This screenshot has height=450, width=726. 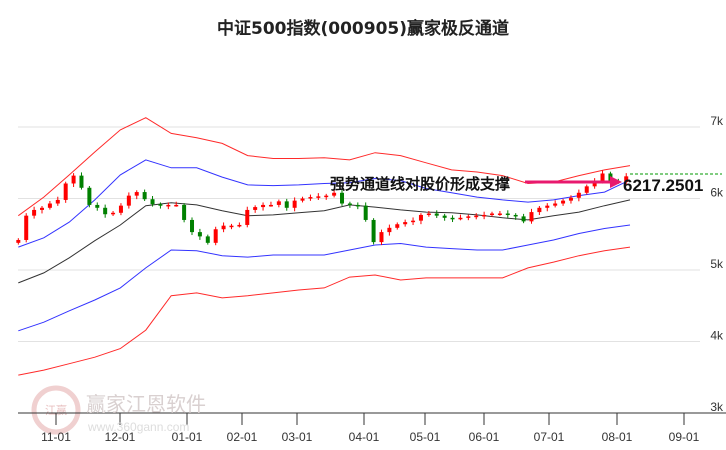 What do you see at coordinates (420, 184) in the screenshot?
I see `annotation-text: 强势通道线对股价形成支撑` at bounding box center [420, 184].